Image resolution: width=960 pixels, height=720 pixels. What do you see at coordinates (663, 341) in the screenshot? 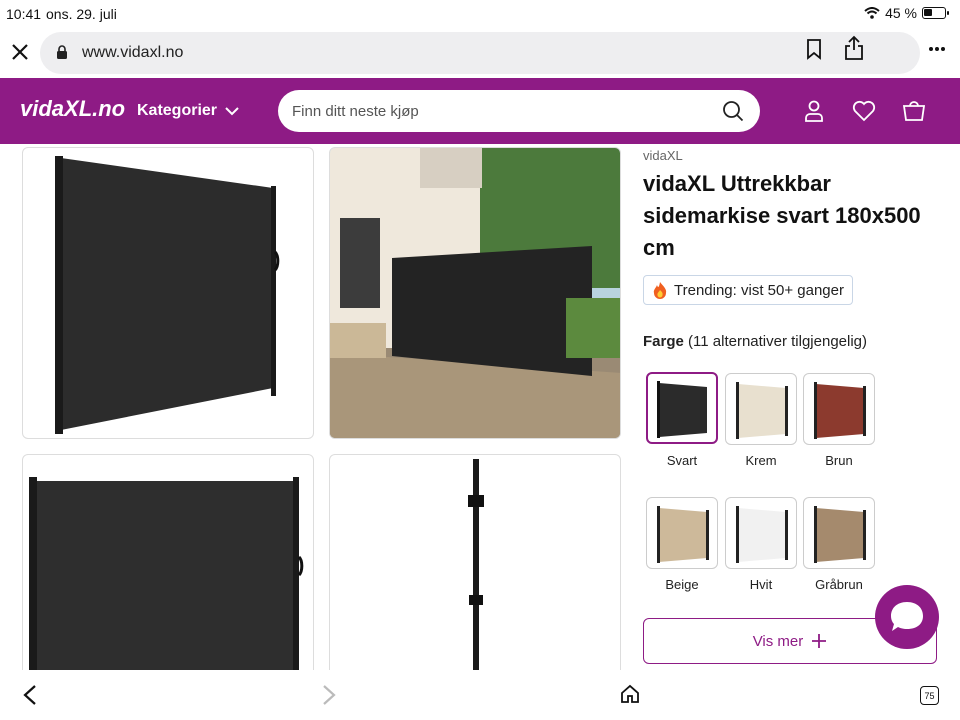
I see `color-label: Farge` at bounding box center [663, 341].